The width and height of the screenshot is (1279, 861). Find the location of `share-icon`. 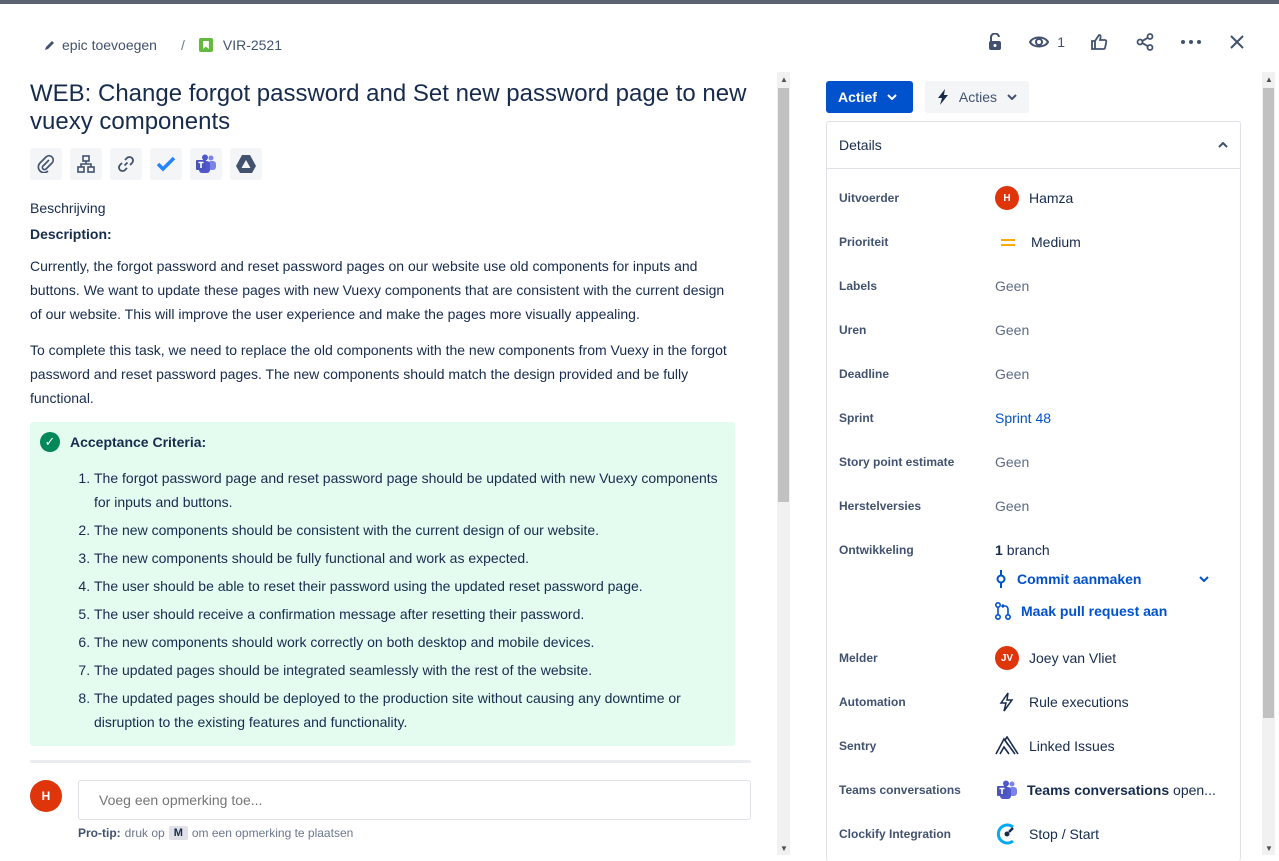

share-icon is located at coordinates (1145, 42).